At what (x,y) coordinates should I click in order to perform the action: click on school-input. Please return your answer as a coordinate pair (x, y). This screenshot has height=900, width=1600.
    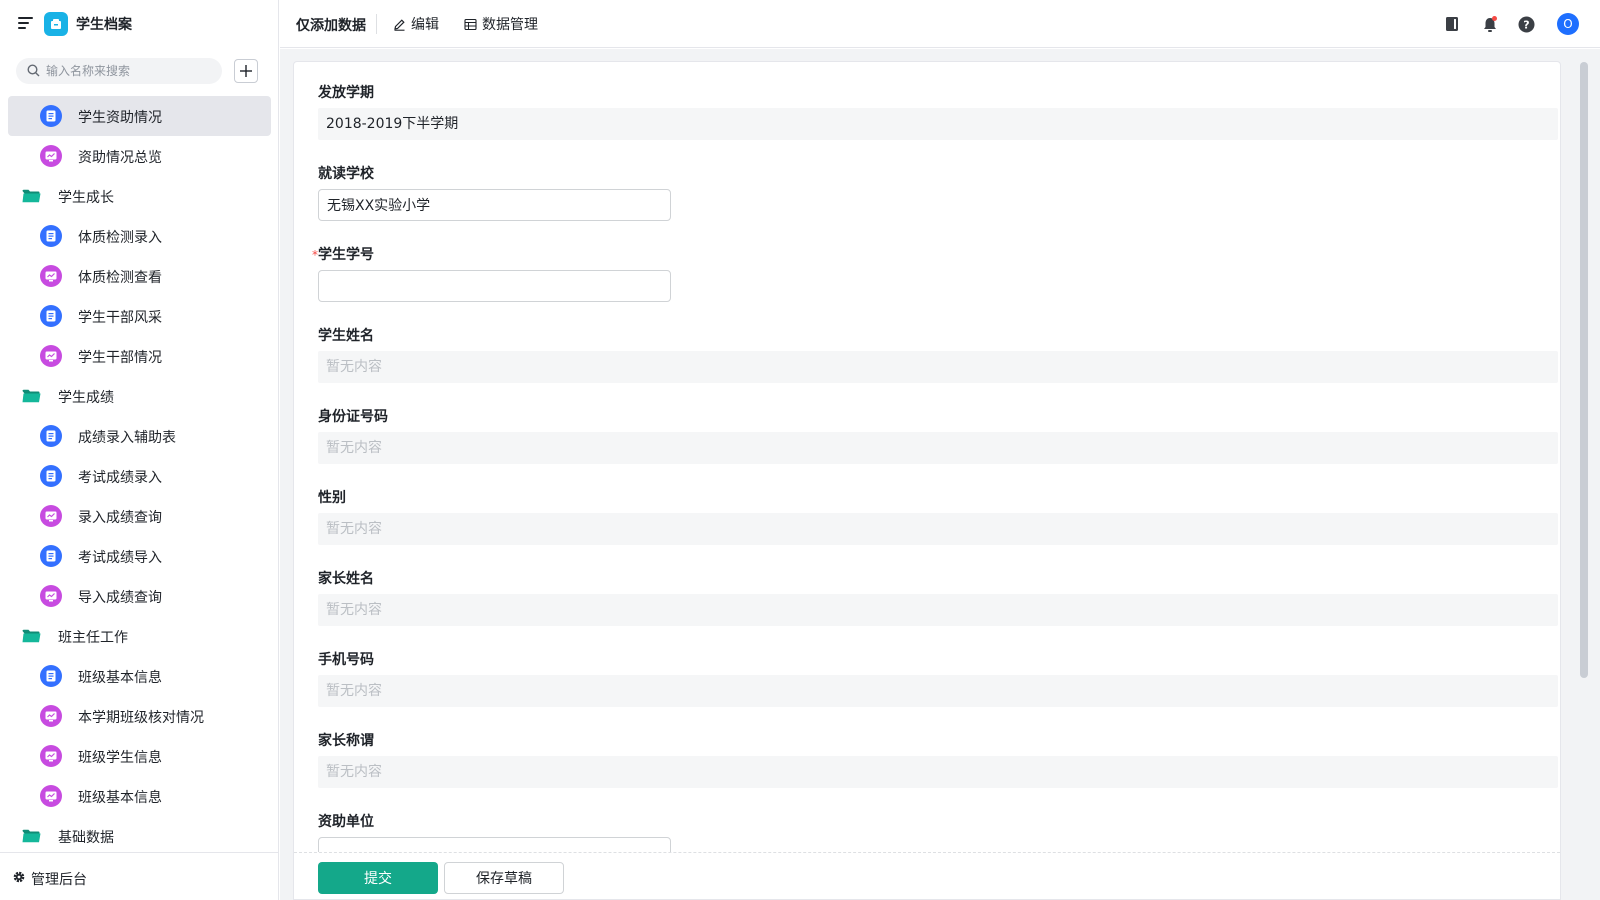
    Looking at the image, I should click on (494, 205).